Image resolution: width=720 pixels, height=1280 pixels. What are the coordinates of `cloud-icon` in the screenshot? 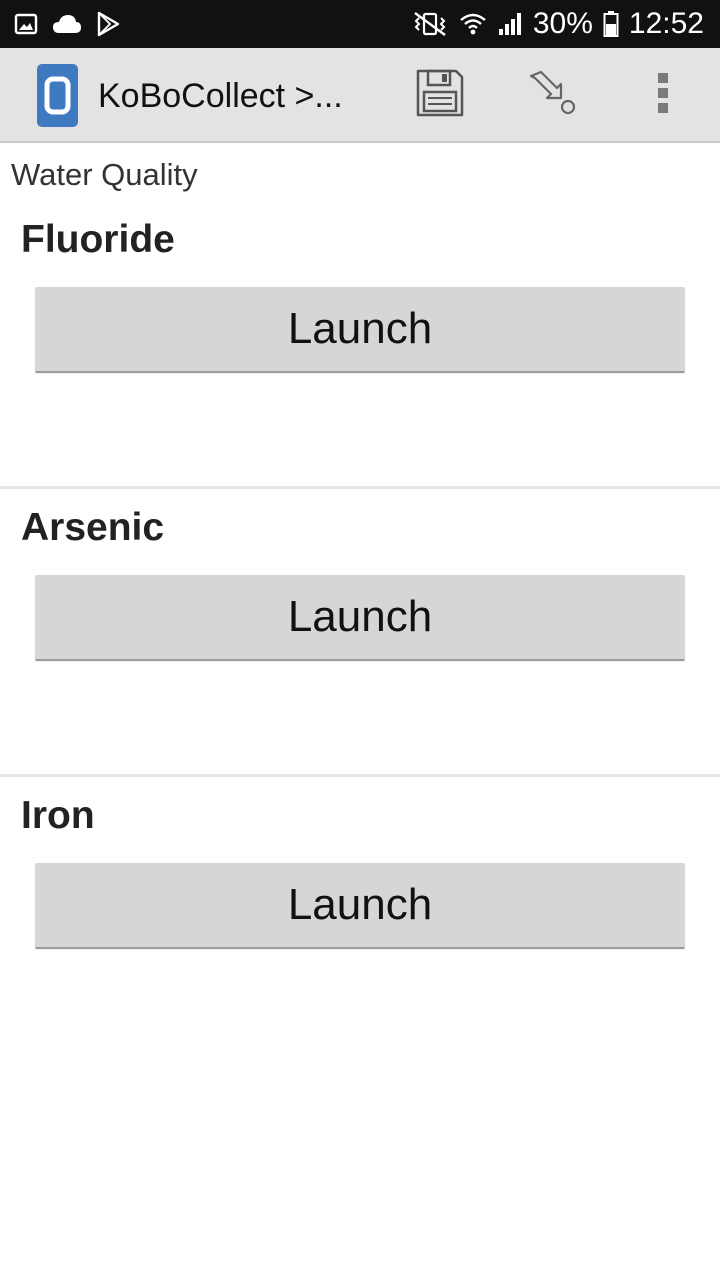 It's located at (67, 24).